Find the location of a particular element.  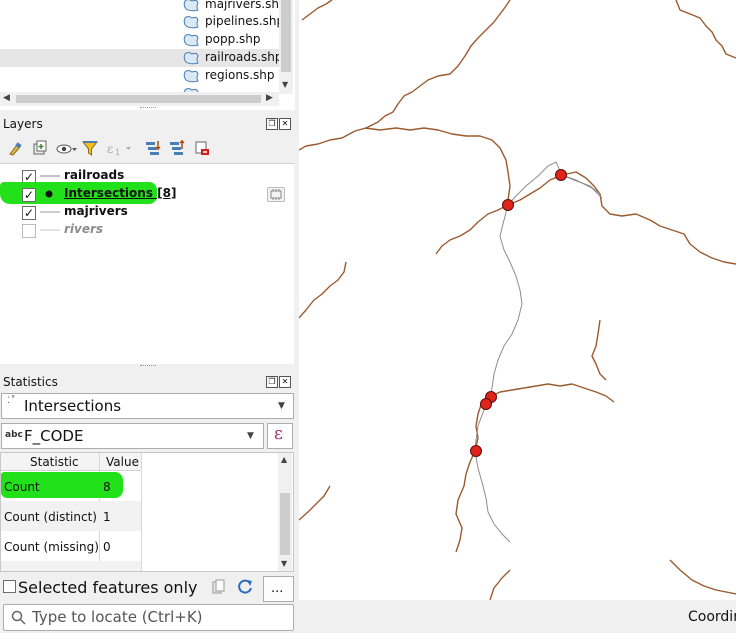

filter-icon is located at coordinates (90, 148).